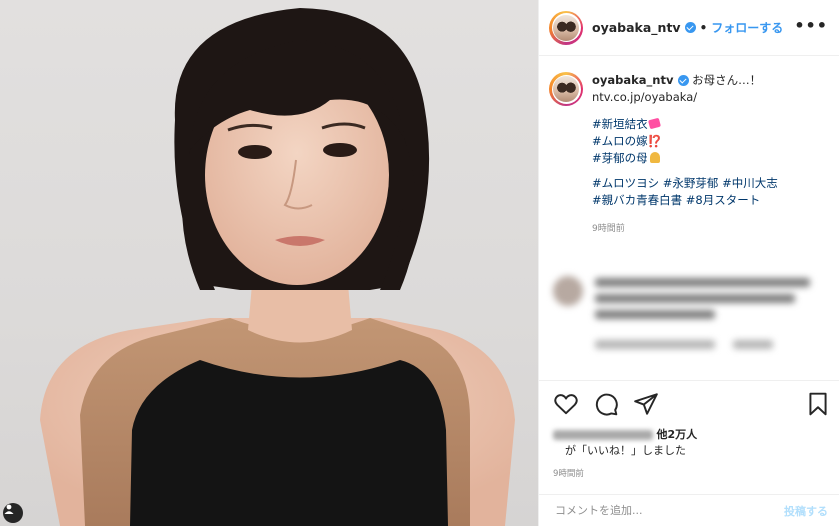 The width and height of the screenshot is (839, 526). Describe the element at coordinates (625, 450) in the screenshot. I see `likes-text: が「いいね！」しました` at that location.